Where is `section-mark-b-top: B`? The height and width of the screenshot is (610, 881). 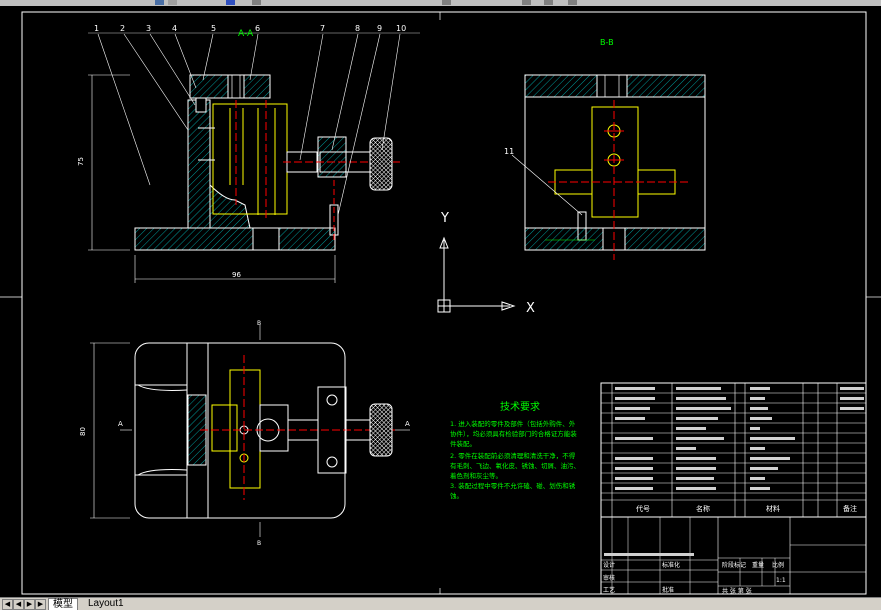 section-mark-b-top: B is located at coordinates (259, 323).